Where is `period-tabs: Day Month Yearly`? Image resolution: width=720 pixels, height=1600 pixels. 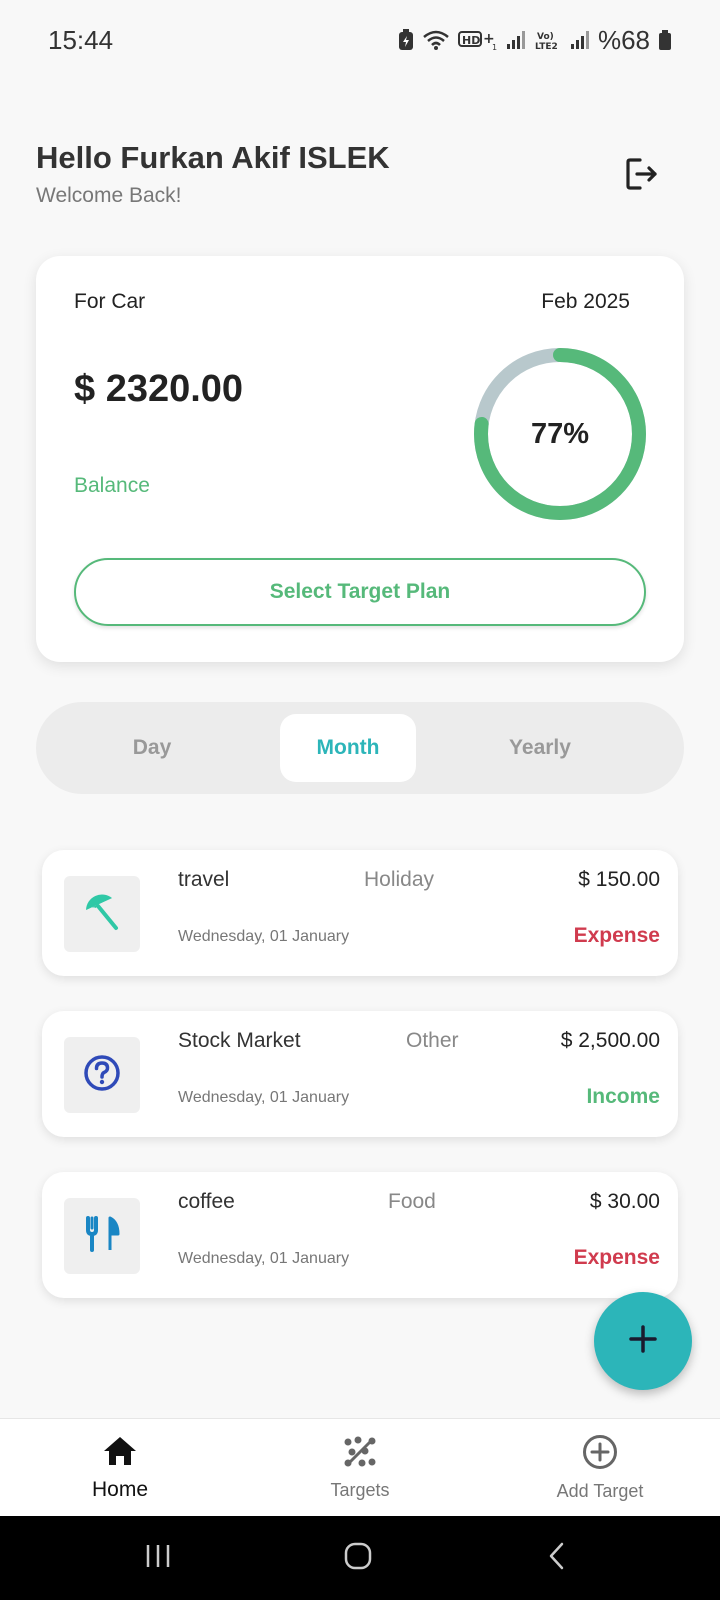
period-tabs: Day Month Yearly is located at coordinates (360, 748).